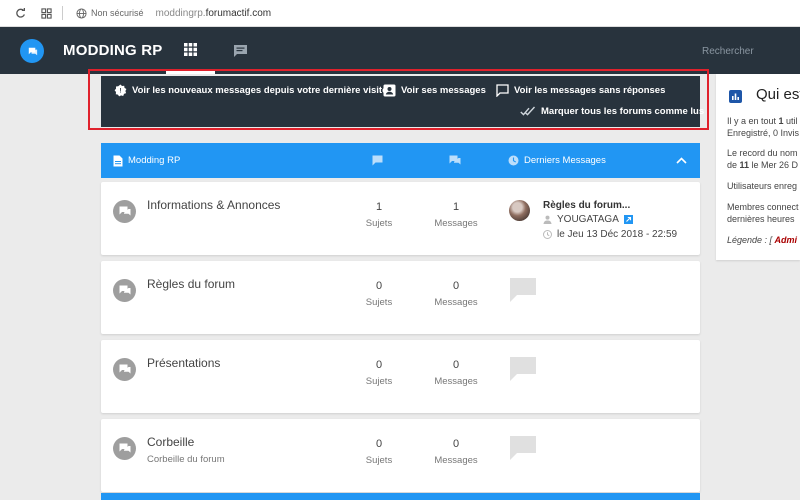  I want to click on members-connected-text: Membres connect, so click(763, 207).